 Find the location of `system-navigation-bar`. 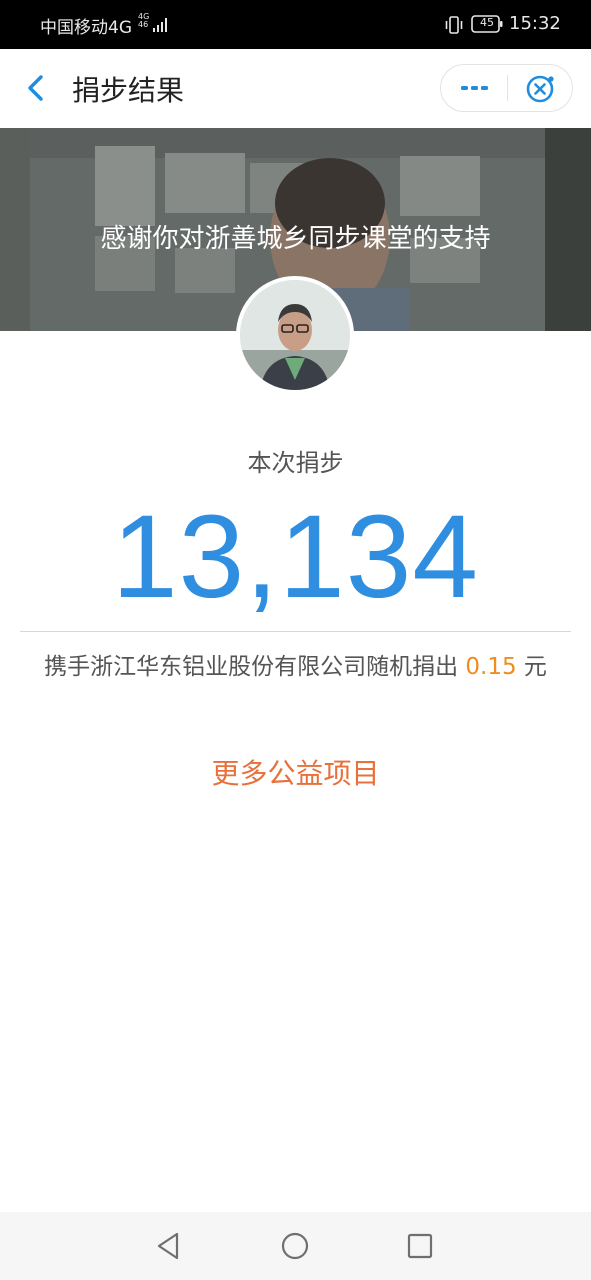

system-navigation-bar is located at coordinates (295, 1246).